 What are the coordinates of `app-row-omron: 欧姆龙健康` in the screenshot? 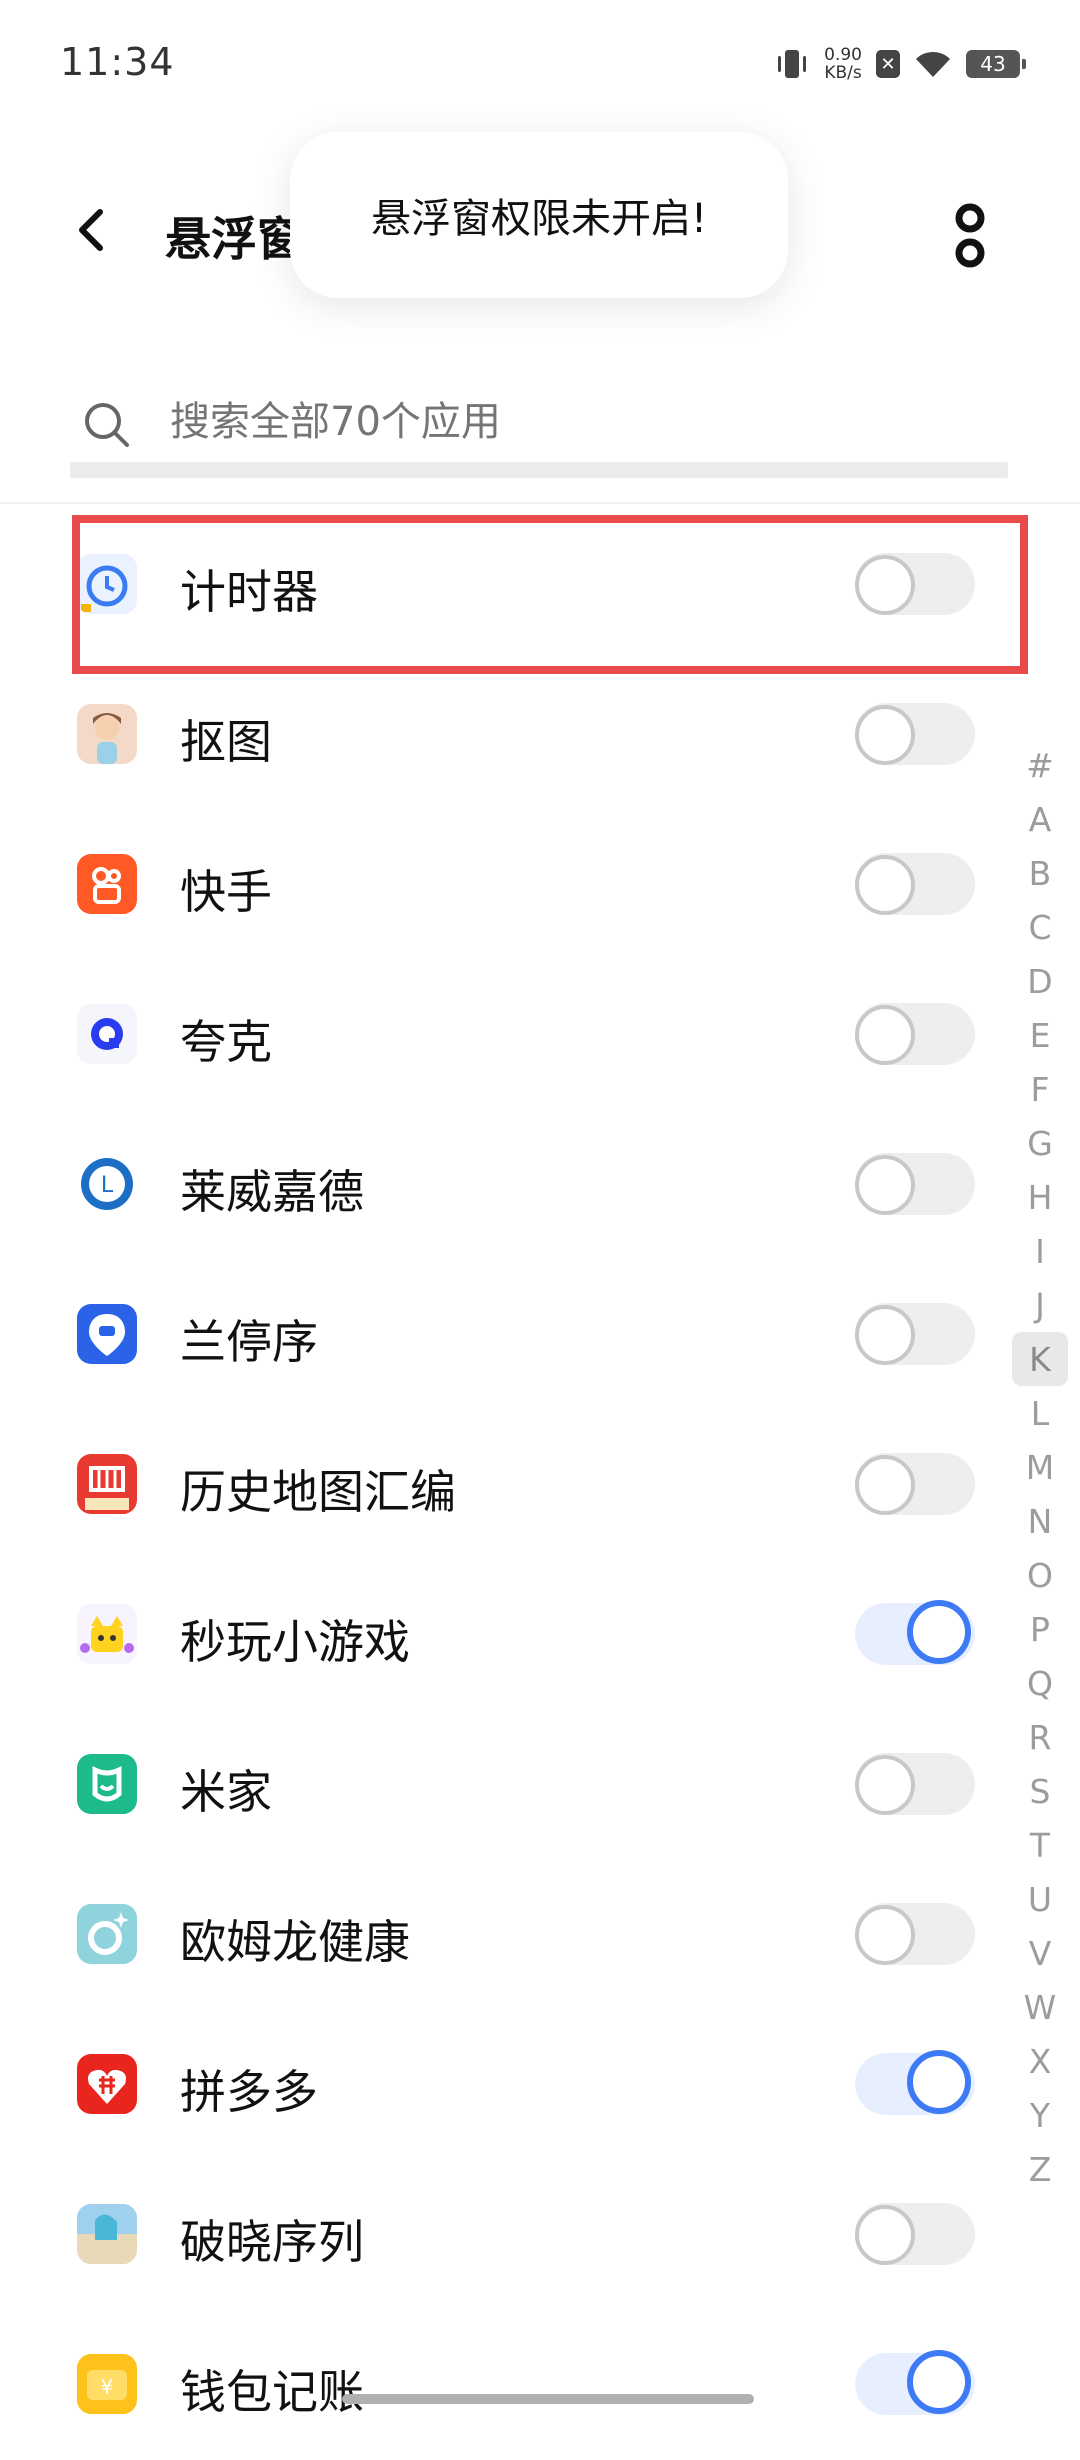 It's located at (510, 1935).